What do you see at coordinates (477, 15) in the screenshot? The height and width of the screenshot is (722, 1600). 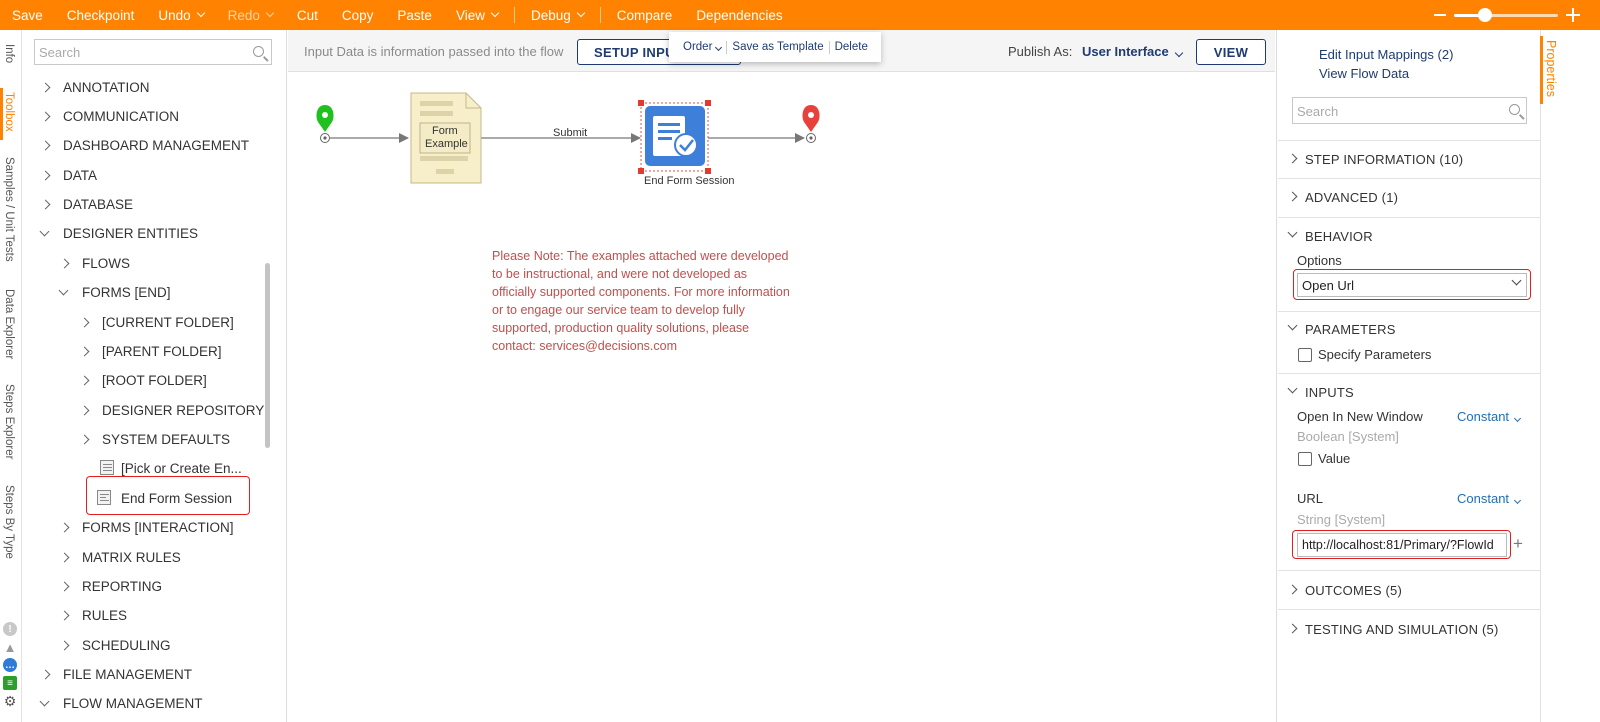 I see `view-menu-button: View` at bounding box center [477, 15].